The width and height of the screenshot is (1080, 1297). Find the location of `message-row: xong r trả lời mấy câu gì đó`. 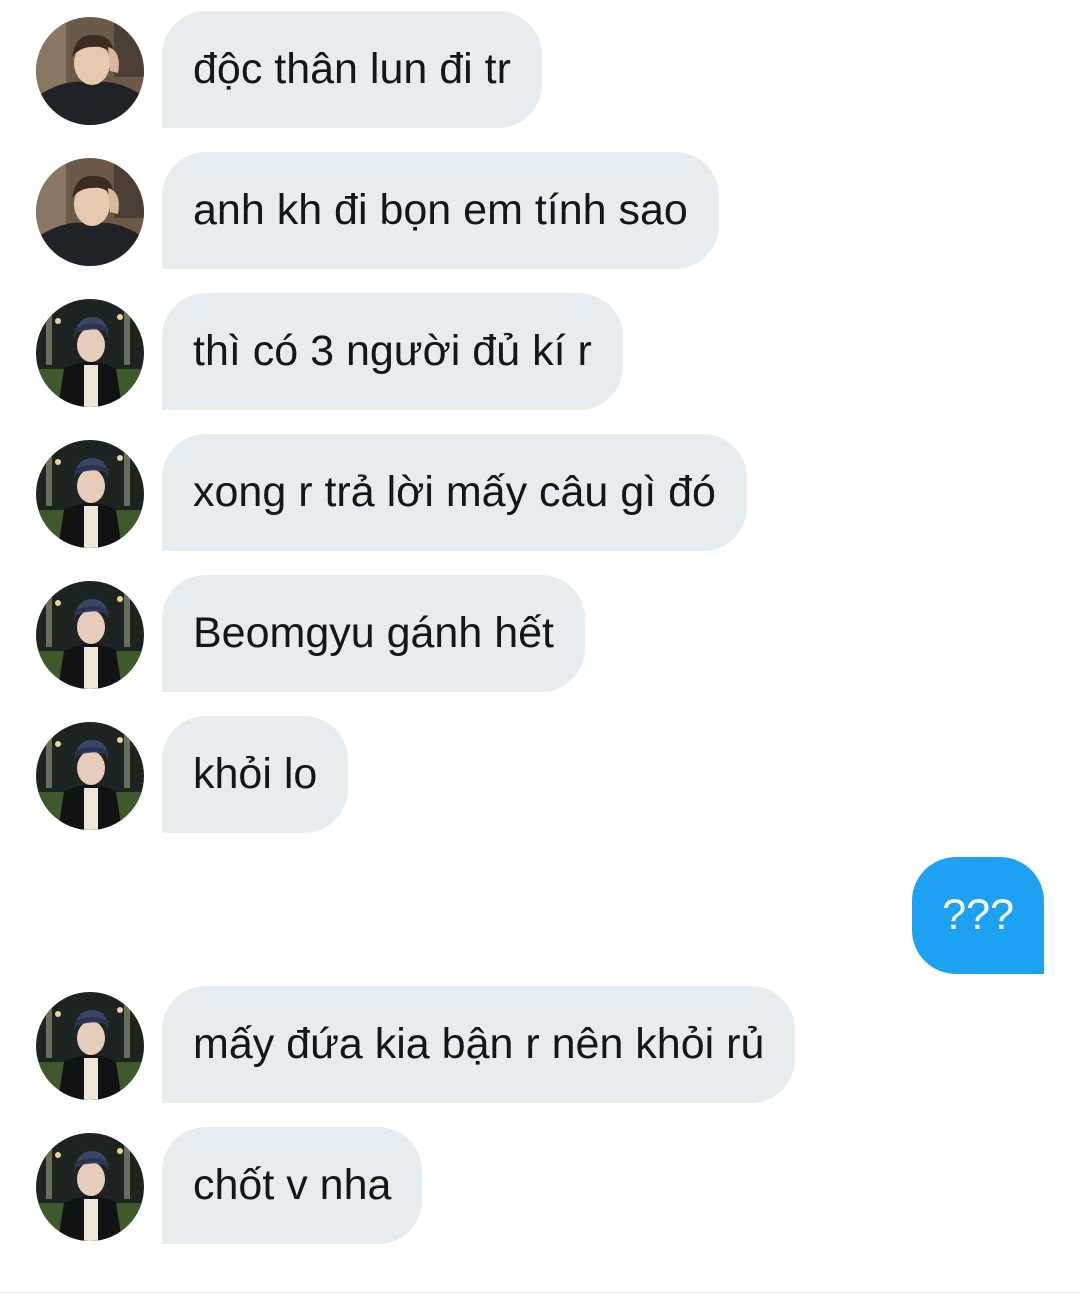

message-row: xong r trả lời mấy câu gì đó is located at coordinates (540, 492).